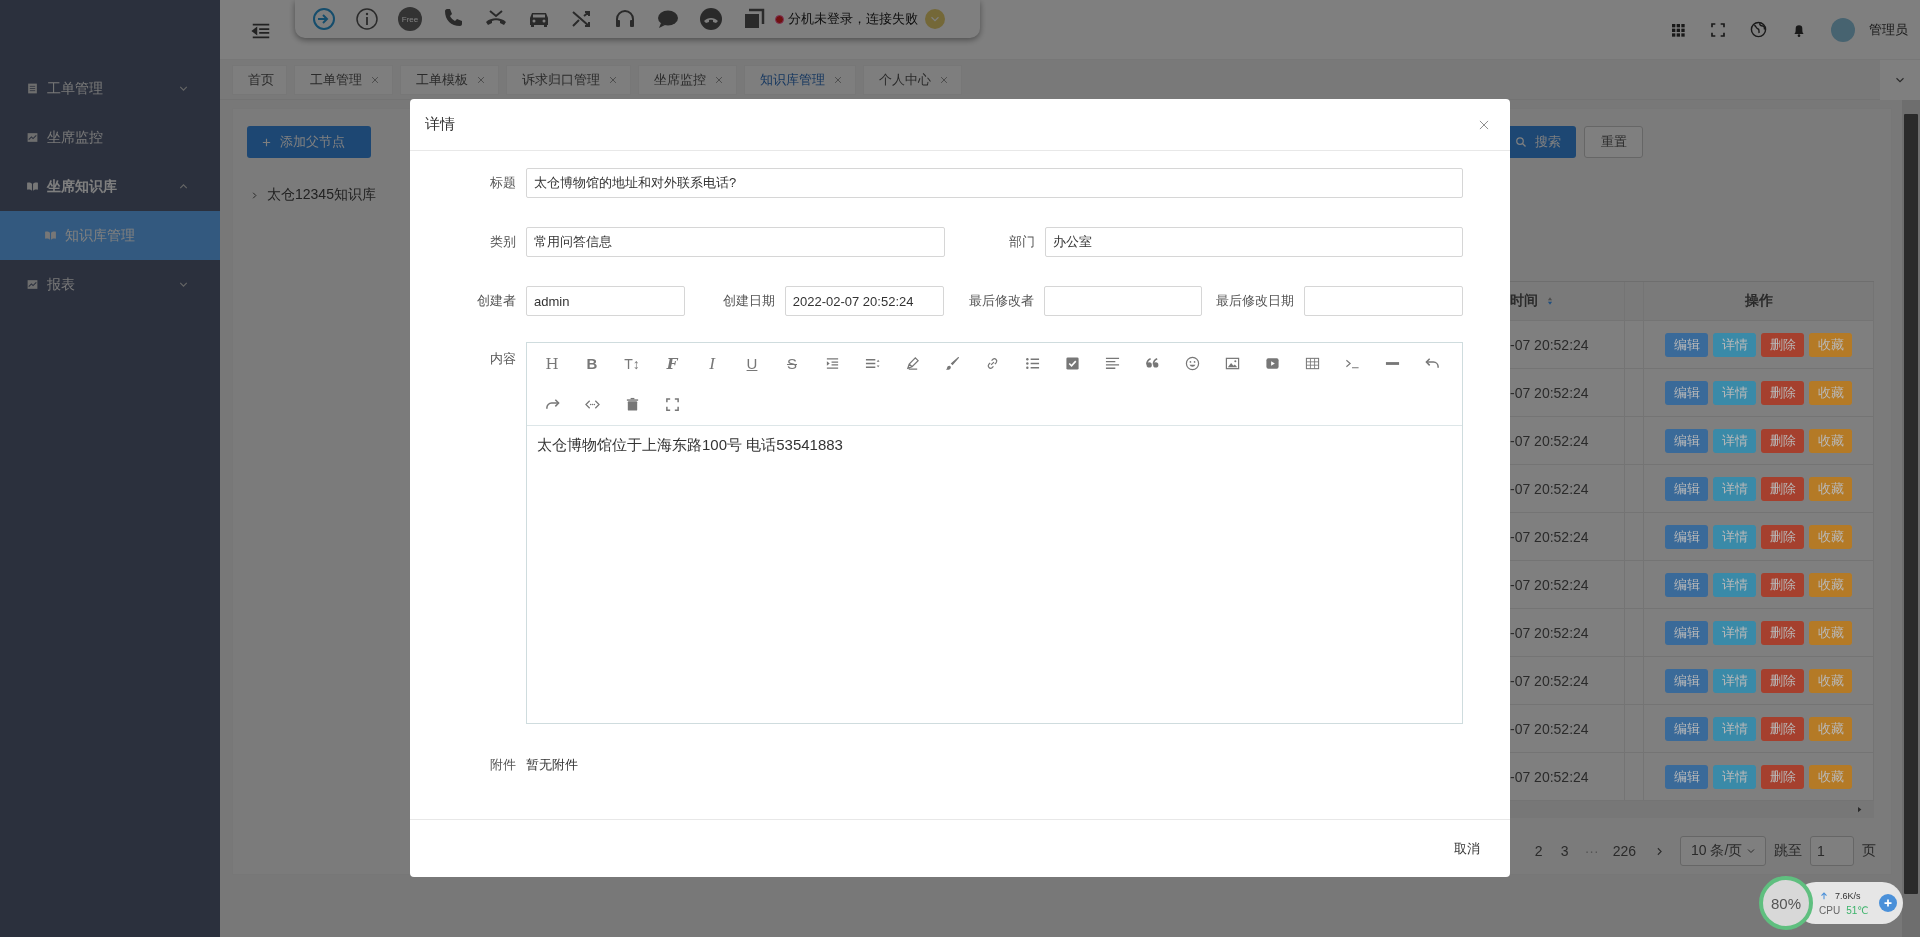 Image resolution: width=1920 pixels, height=937 pixels. What do you see at coordinates (1723, 851) in the screenshot?
I see `page-size-select: 10 条/页` at bounding box center [1723, 851].